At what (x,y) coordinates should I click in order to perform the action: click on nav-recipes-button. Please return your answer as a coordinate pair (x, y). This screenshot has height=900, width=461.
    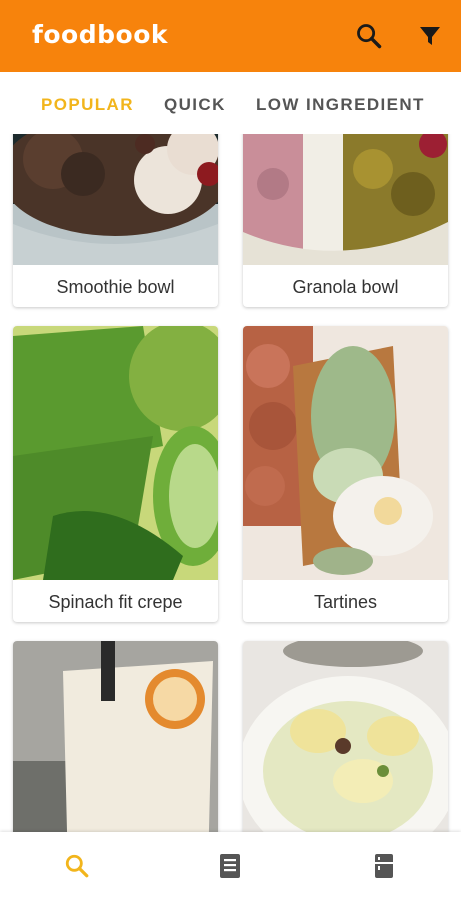
    Looking at the image, I should click on (230, 866).